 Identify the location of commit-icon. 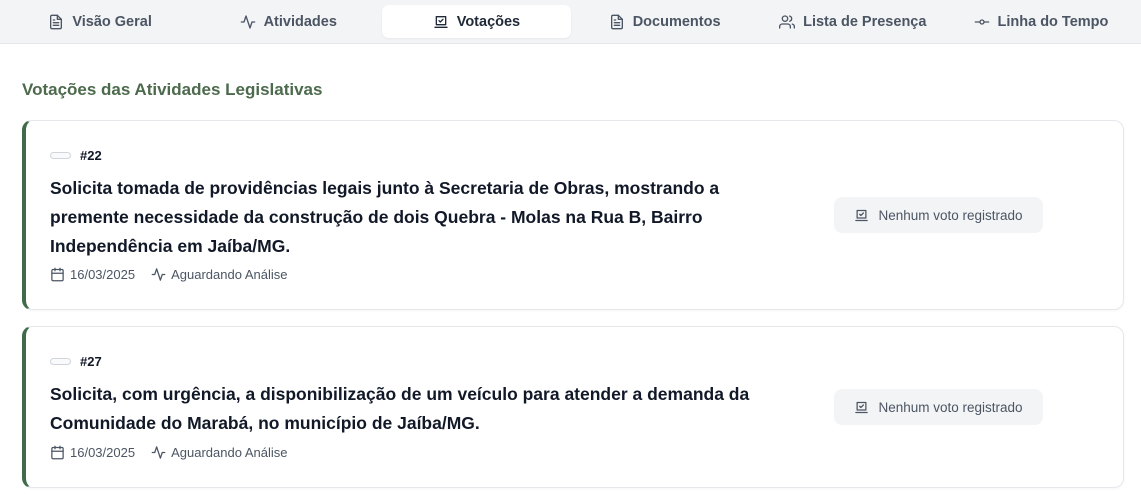
(981, 21).